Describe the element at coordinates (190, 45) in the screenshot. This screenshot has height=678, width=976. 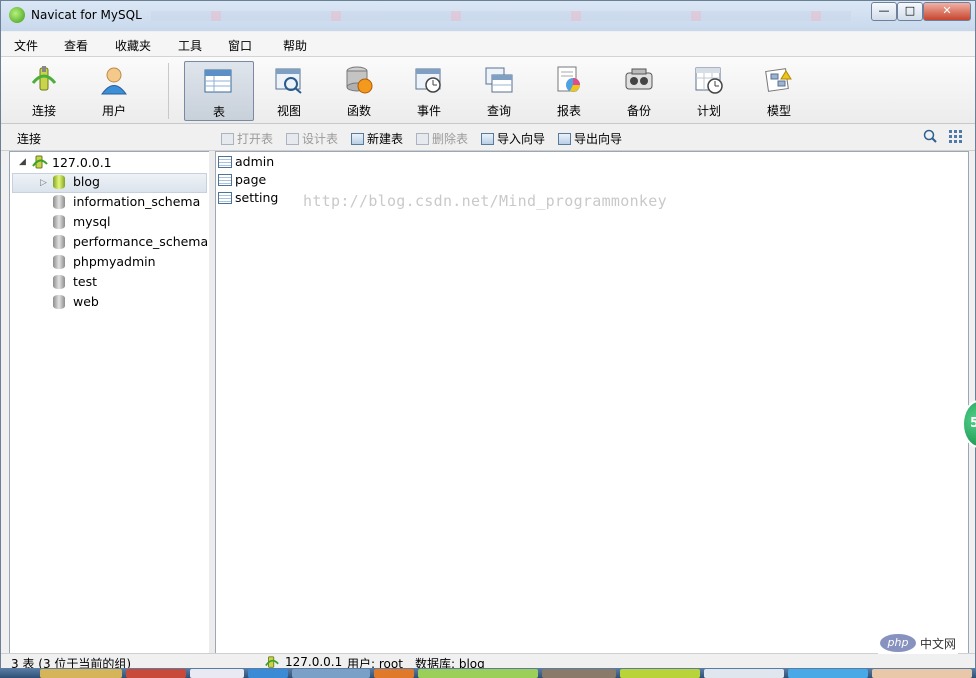
I see `menu-tools: 工具` at that location.